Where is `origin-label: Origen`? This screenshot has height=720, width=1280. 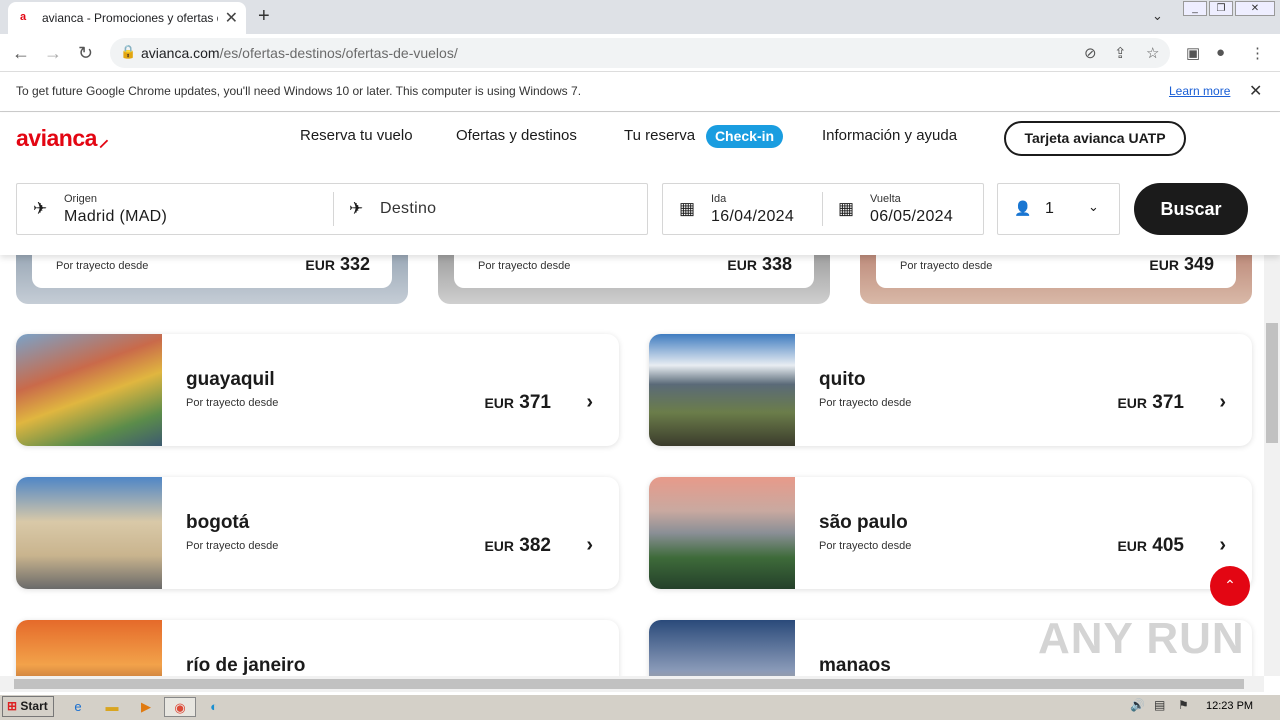 origin-label: Origen is located at coordinates (81, 199).